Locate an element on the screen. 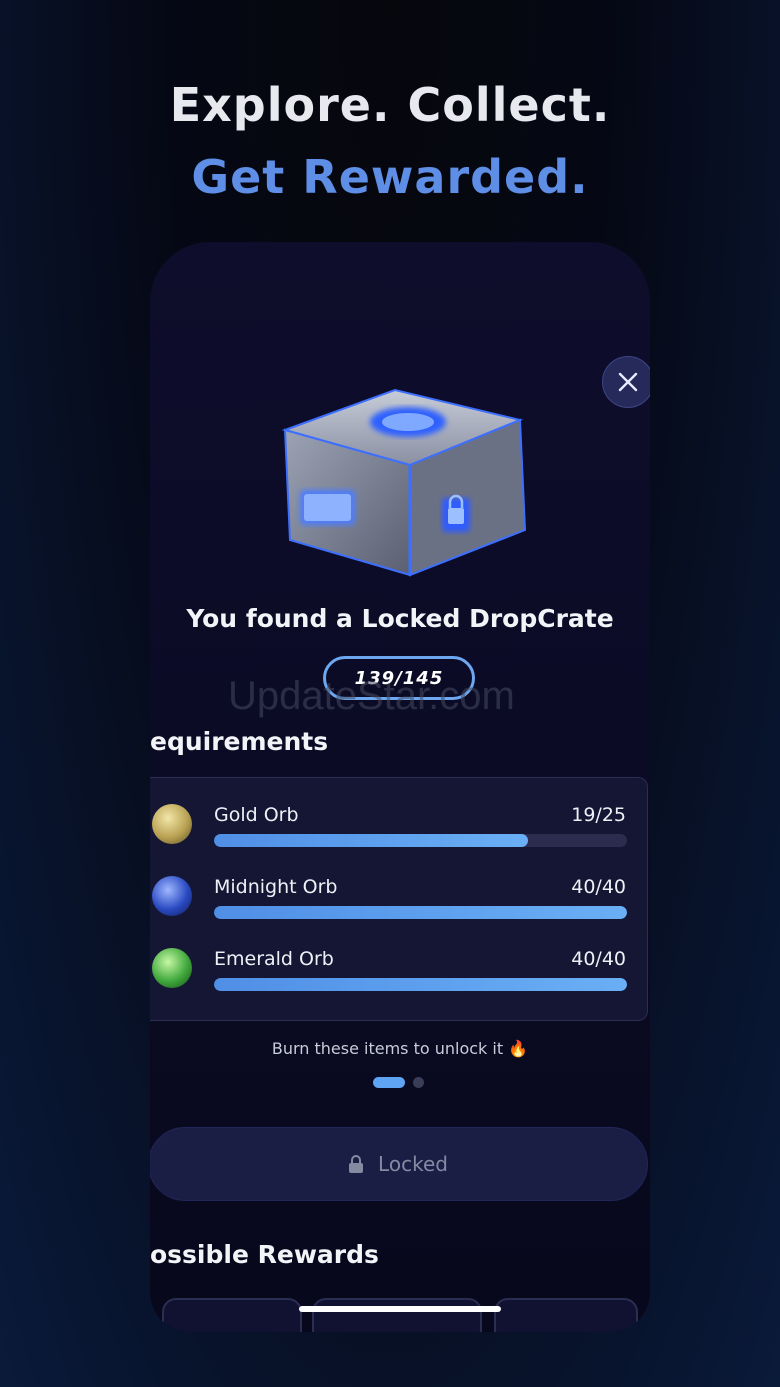  dropcrate-image is located at coordinates (404, 482).